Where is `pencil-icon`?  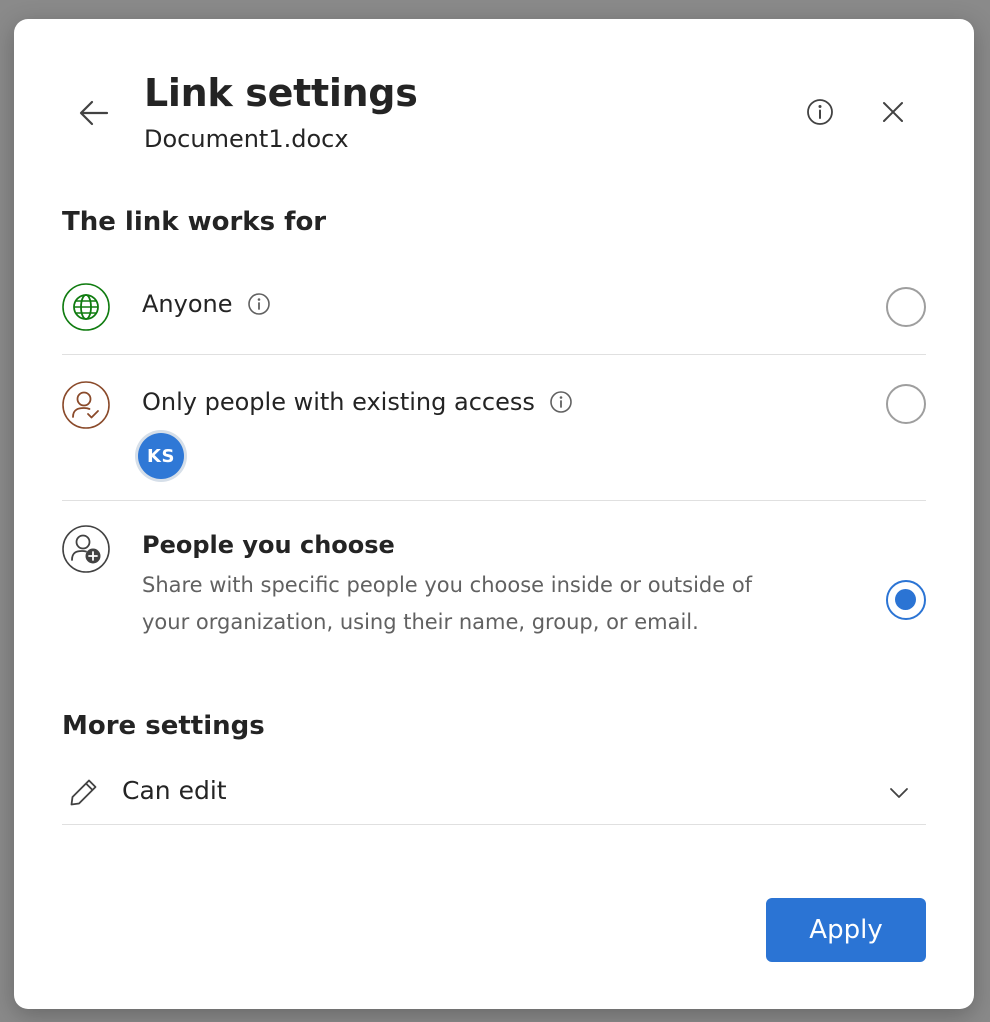 pencil-icon is located at coordinates (83, 792).